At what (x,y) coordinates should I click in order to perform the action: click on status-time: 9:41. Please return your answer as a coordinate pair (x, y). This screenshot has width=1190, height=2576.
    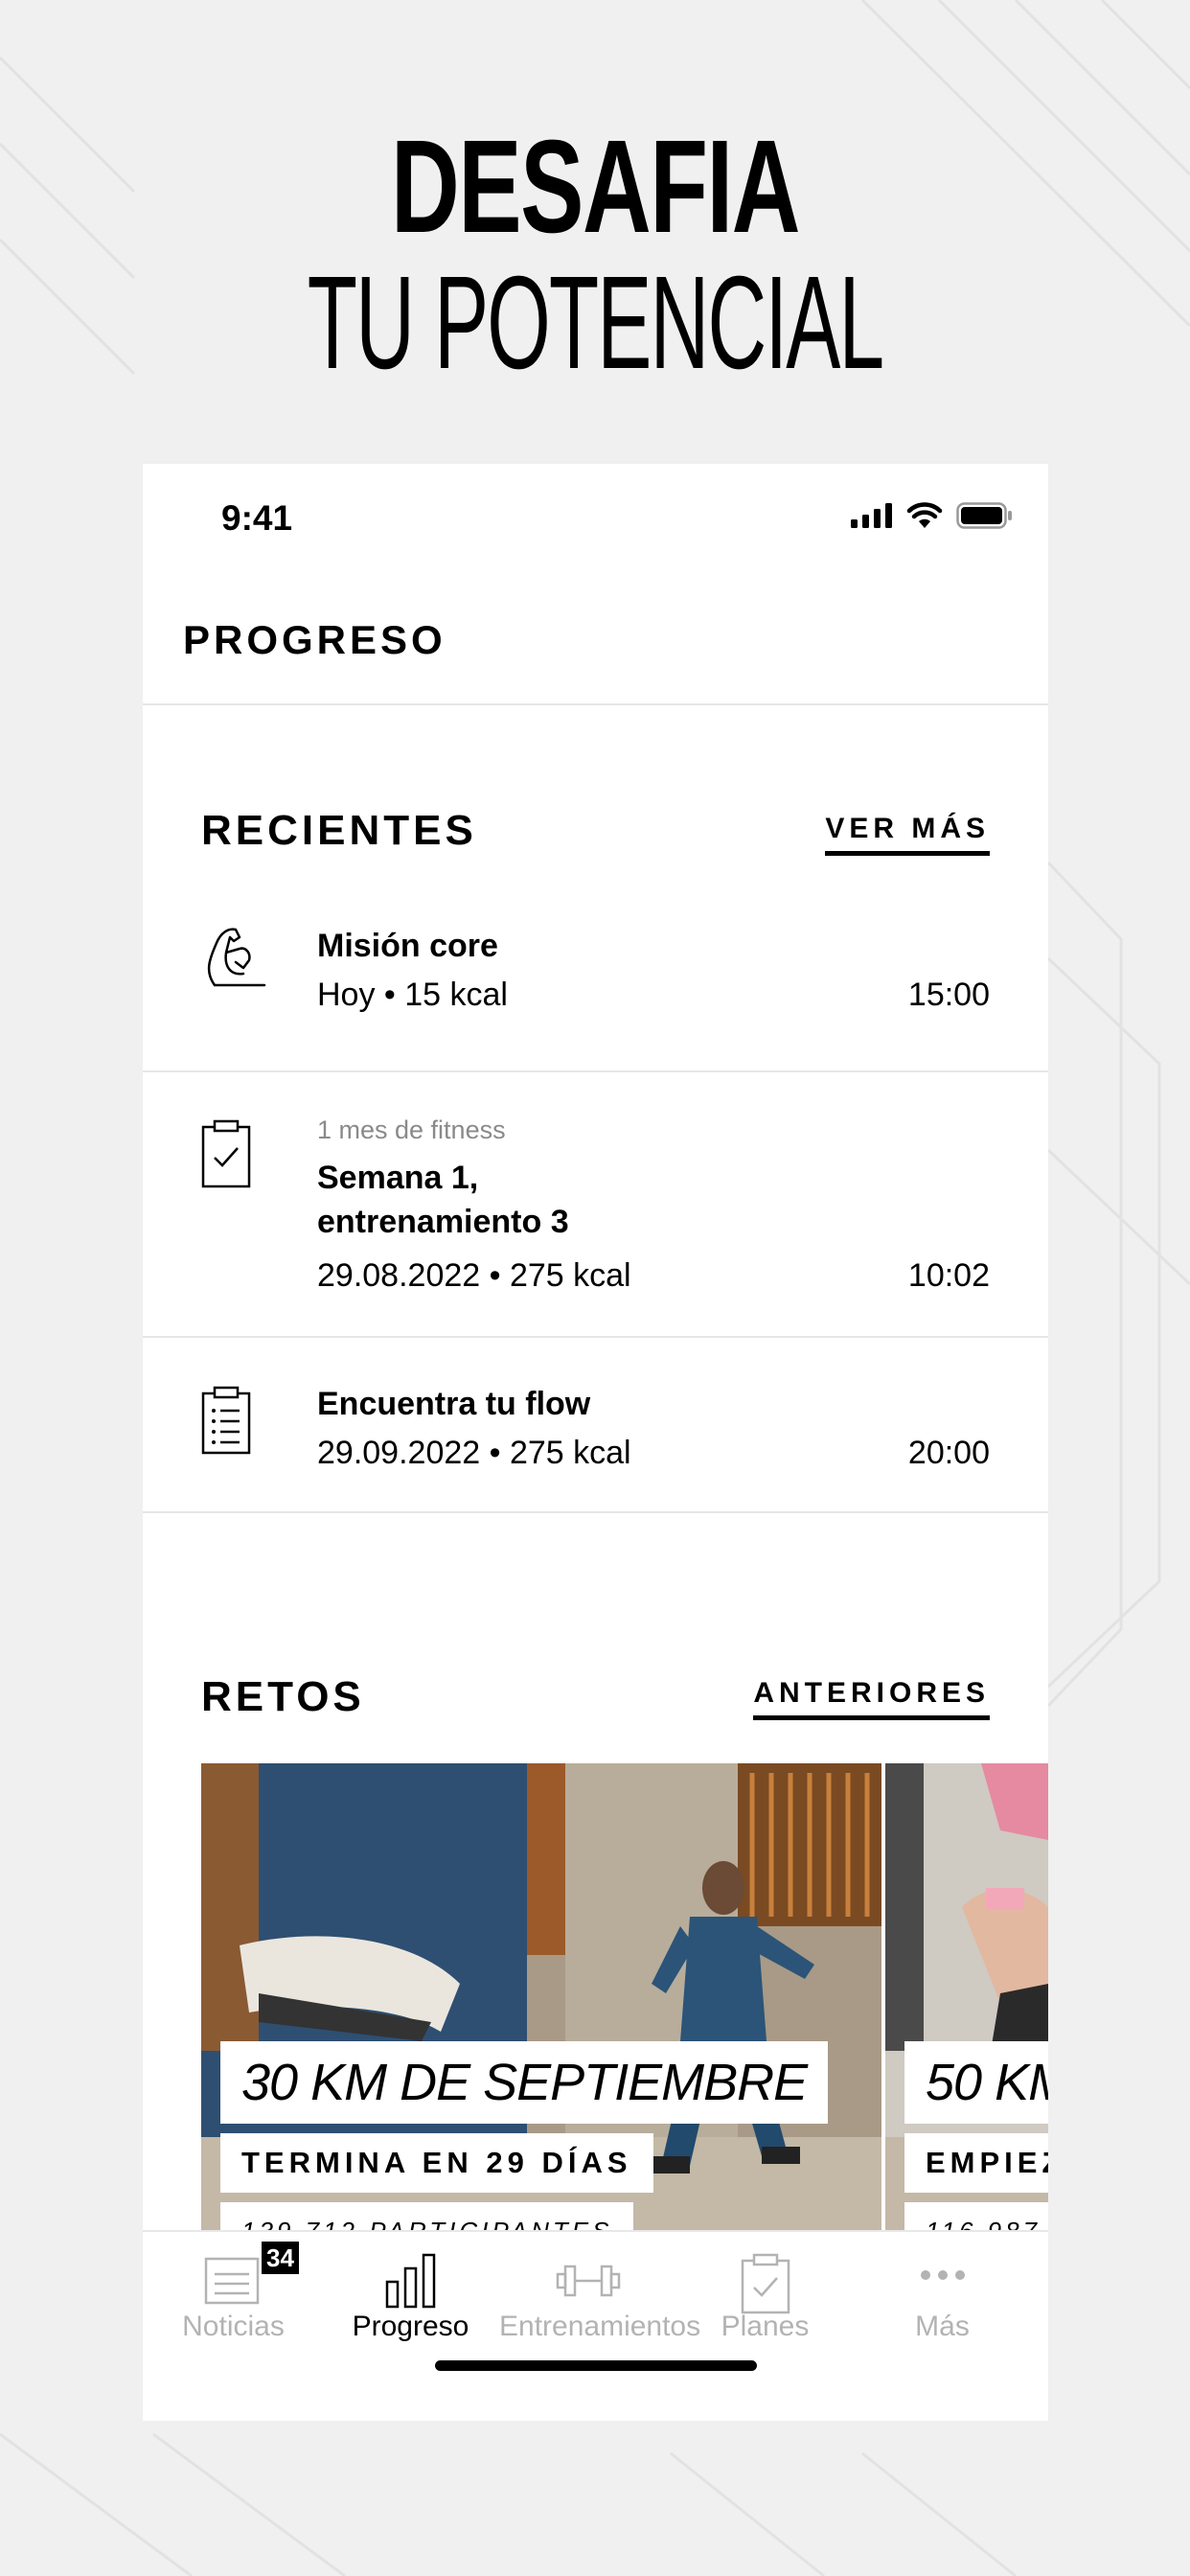
    Looking at the image, I should click on (257, 518).